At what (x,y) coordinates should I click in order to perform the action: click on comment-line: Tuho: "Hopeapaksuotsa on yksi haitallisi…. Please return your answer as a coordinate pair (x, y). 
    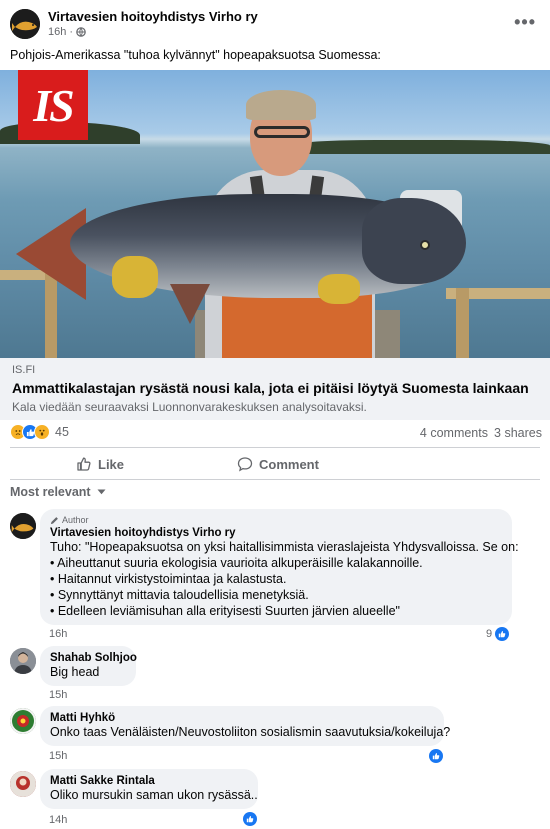
    Looking at the image, I should click on (284, 547).